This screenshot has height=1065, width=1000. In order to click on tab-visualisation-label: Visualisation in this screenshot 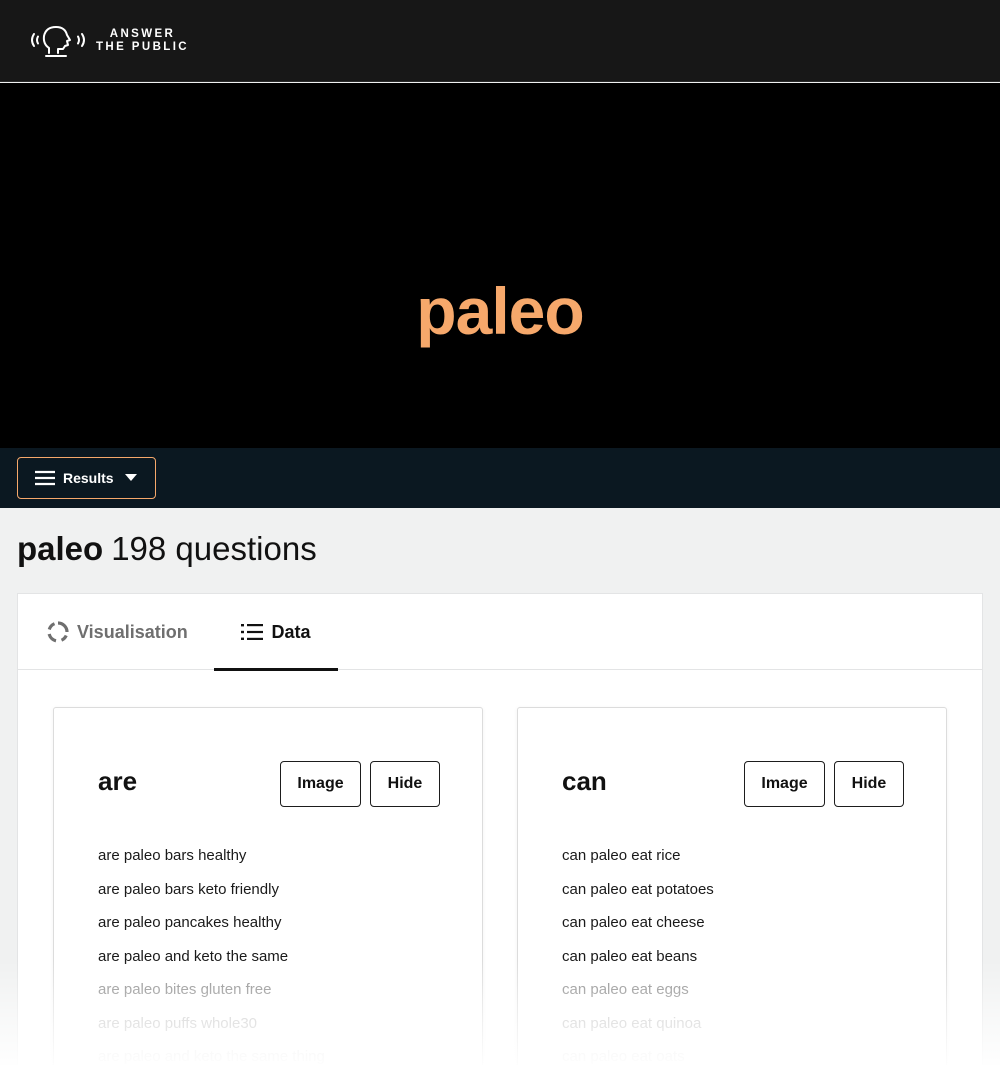, I will do `click(132, 631)`.